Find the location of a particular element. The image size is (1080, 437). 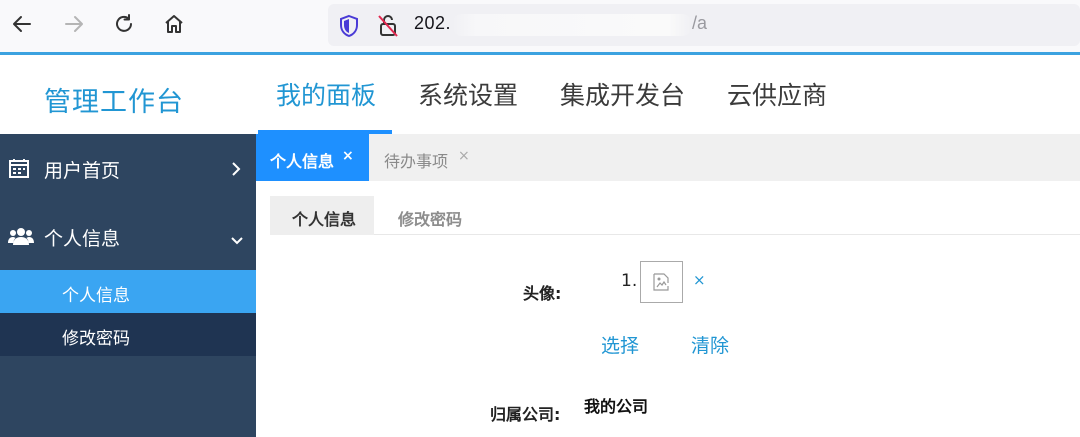

users-icon is located at coordinates (21, 238).